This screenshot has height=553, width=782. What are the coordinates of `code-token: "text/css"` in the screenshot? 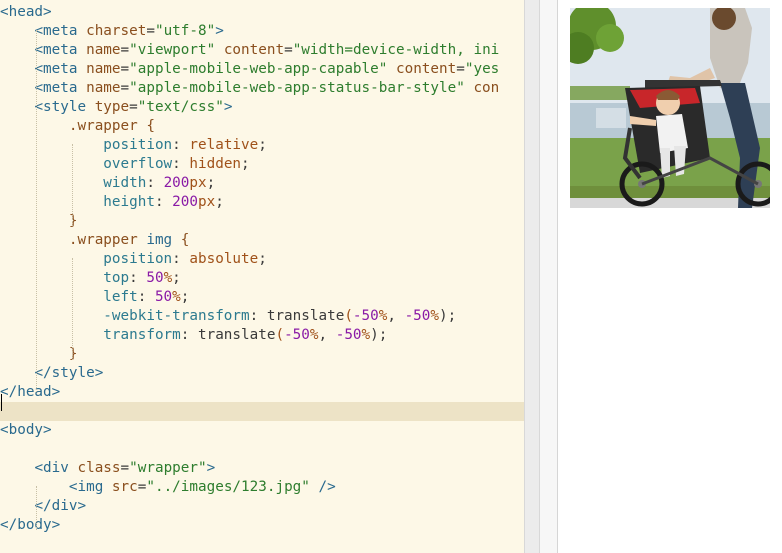 It's located at (180, 107).